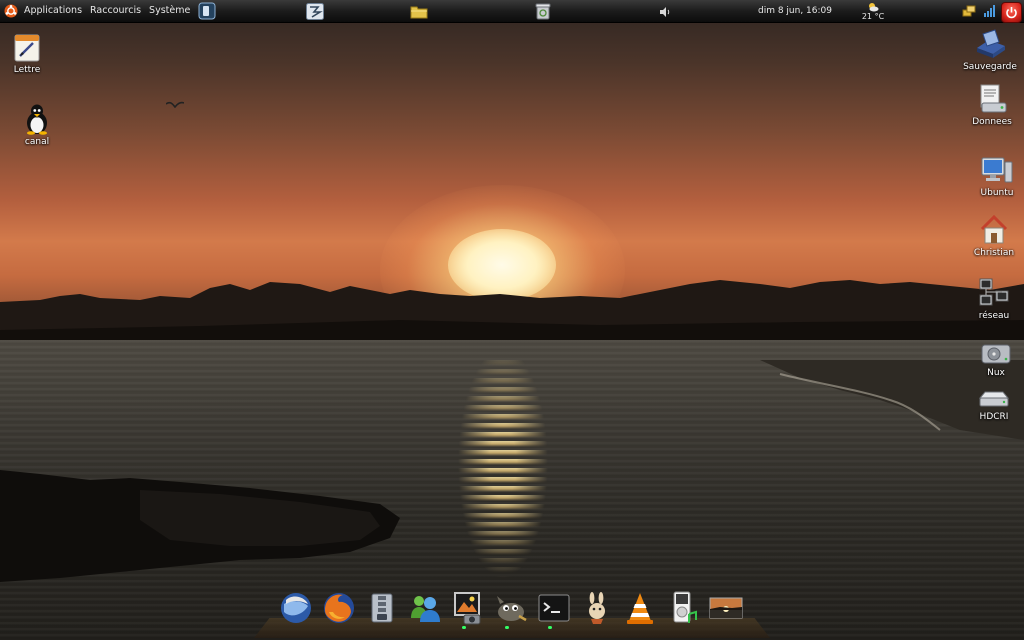 The image size is (1024, 640). What do you see at coordinates (503, 475) in the screenshot?
I see `sun-reflection` at bounding box center [503, 475].